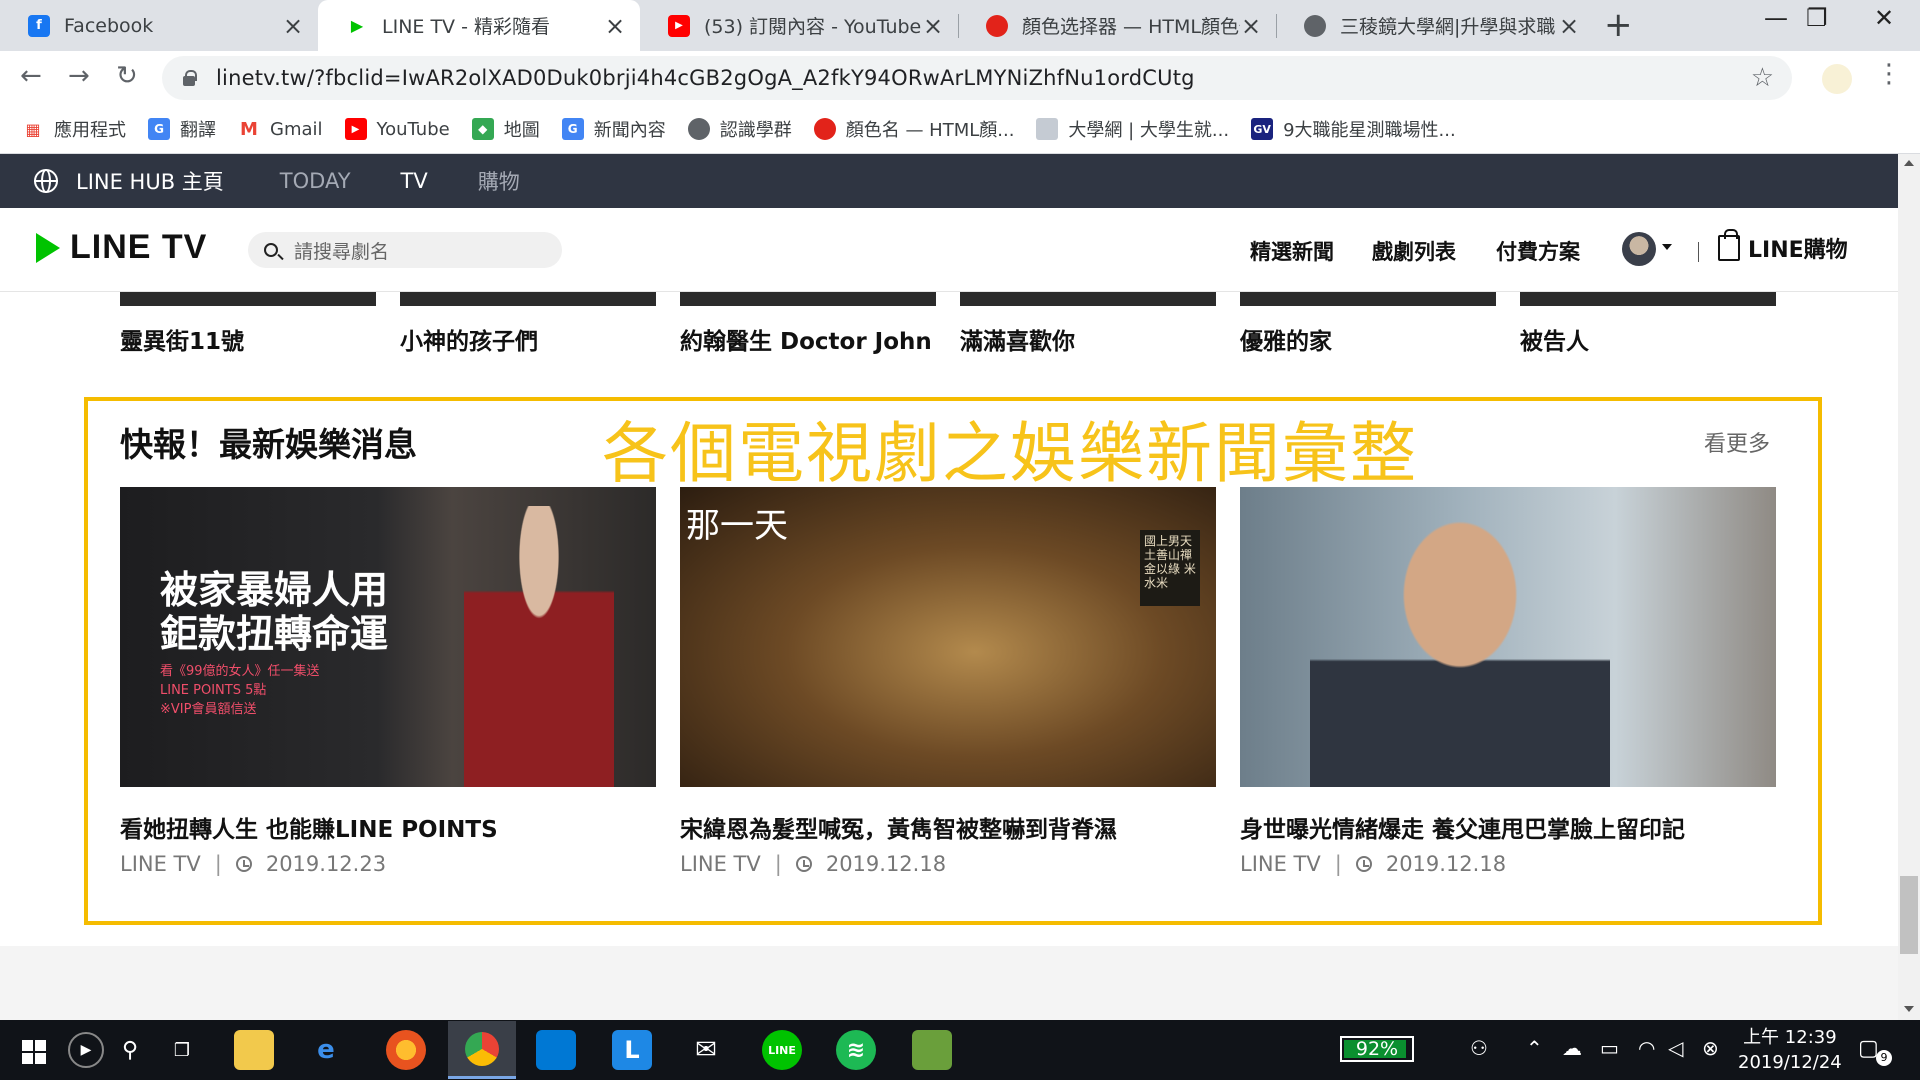  Describe the element at coordinates (1572, 1048) in the screenshot. I see `onedrive-icon: ☁` at that location.